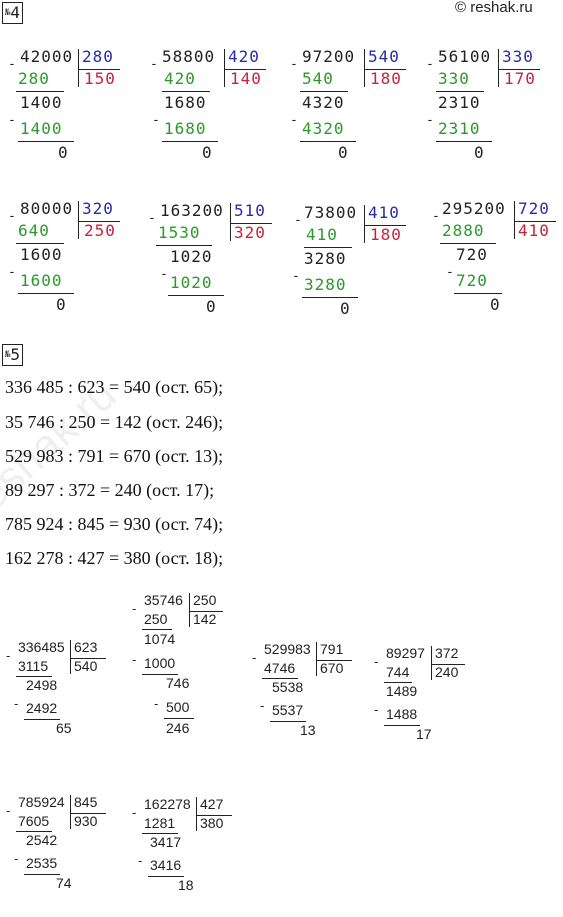 The height and width of the screenshot is (917, 563). Describe the element at coordinates (288, 710) in the screenshot. I see `subtrahend: 5537` at that location.